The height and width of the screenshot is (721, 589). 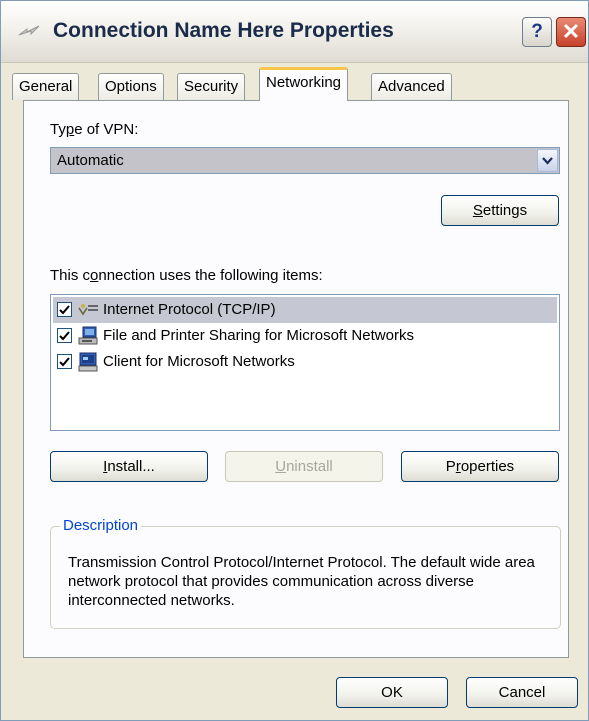 I want to click on tab-security: Security, so click(x=211, y=86).